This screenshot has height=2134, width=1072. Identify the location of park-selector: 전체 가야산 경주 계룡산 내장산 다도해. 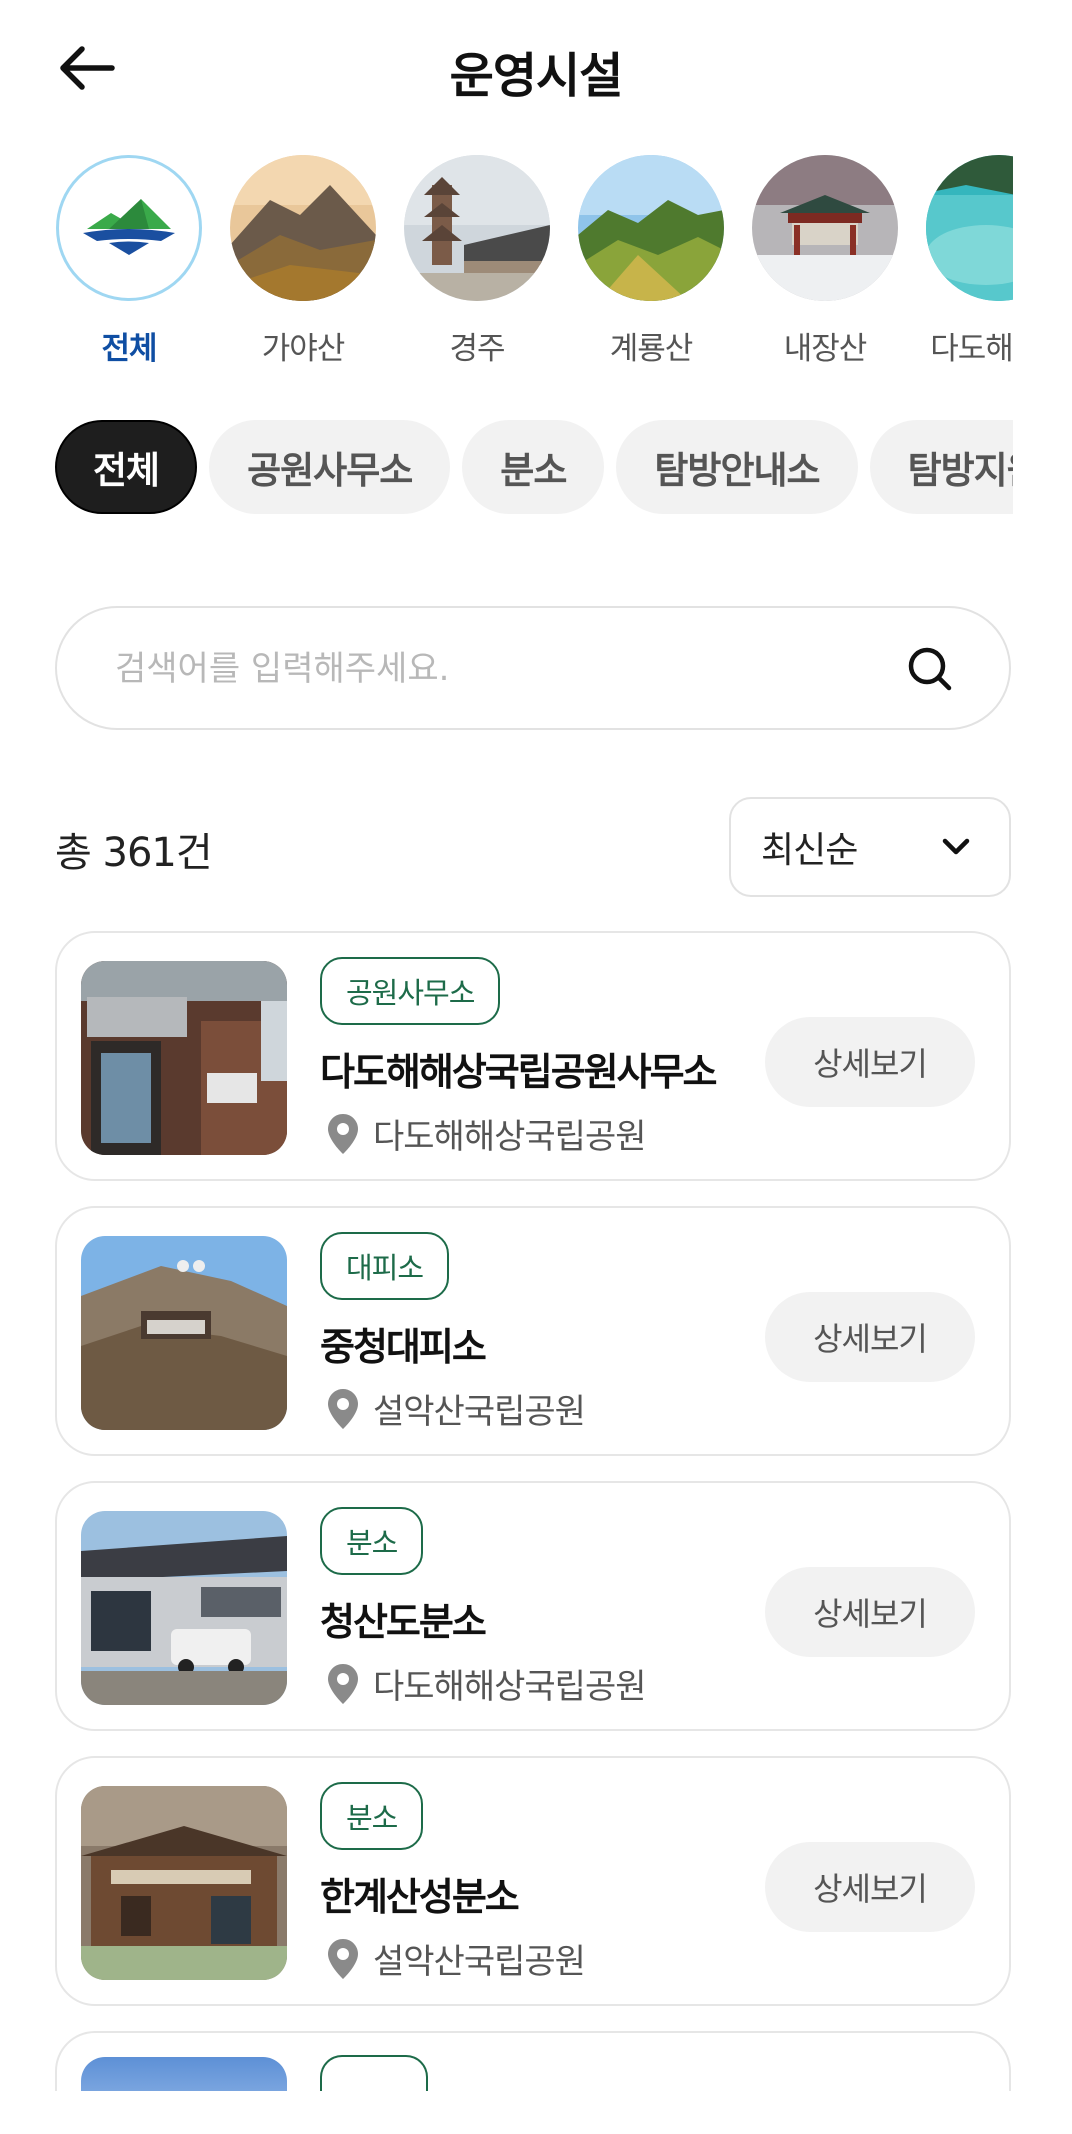
(534, 260).